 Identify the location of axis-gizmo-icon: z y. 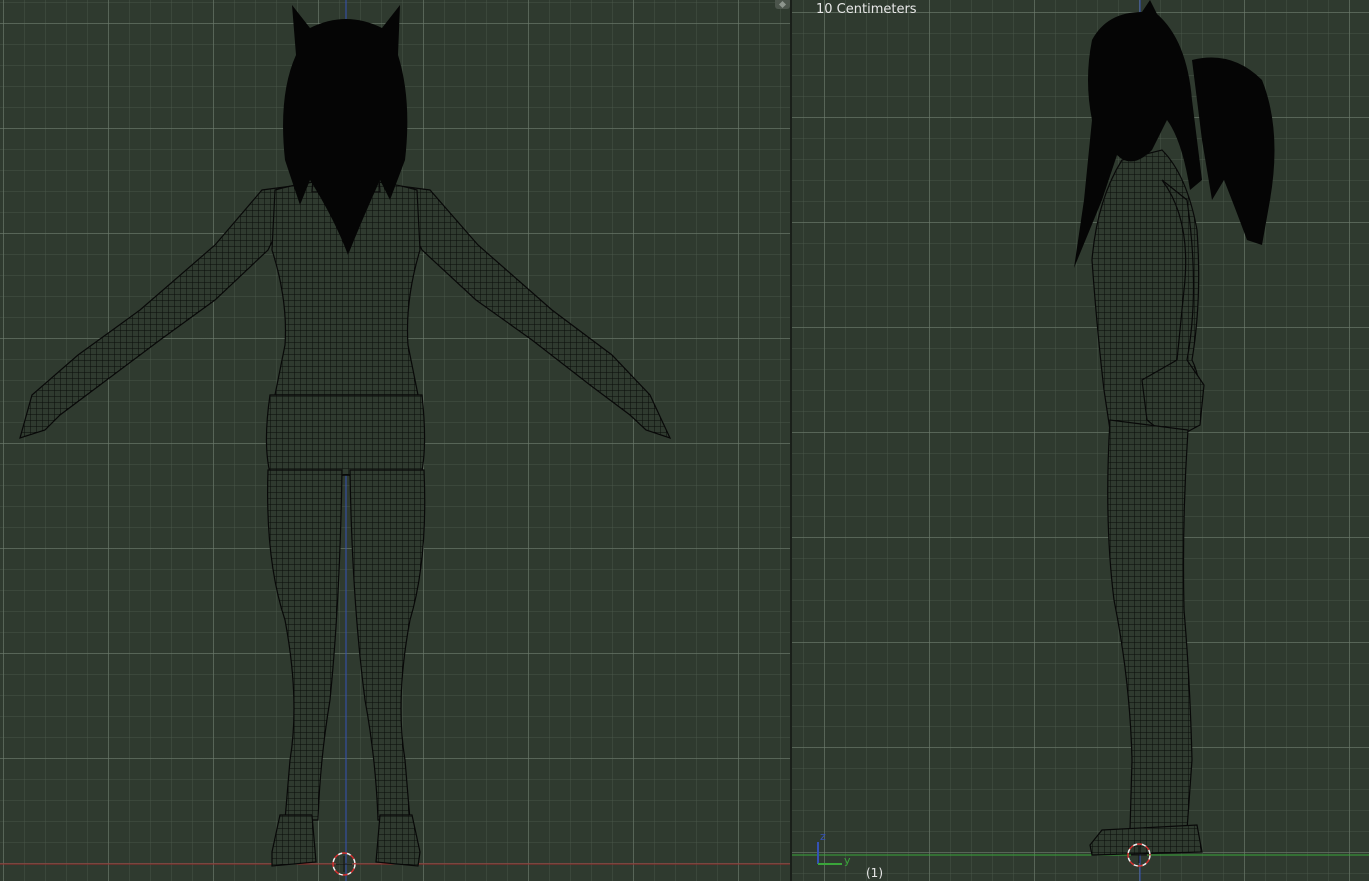
(834, 848).